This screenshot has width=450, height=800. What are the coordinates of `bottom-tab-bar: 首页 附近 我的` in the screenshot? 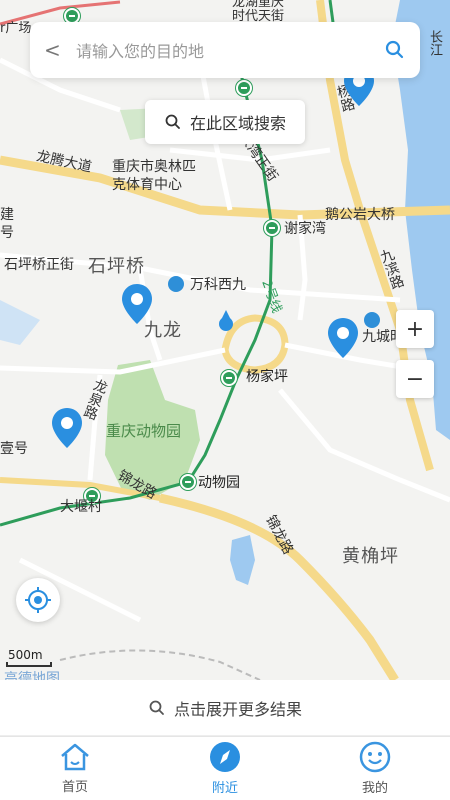 It's located at (225, 768).